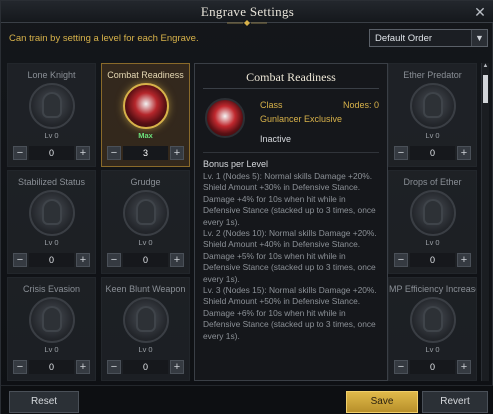 The width and height of the screenshot is (493, 414). I want to click on engrave-card: Stabilized Status Lv 0 − 0 +, so click(51, 222).